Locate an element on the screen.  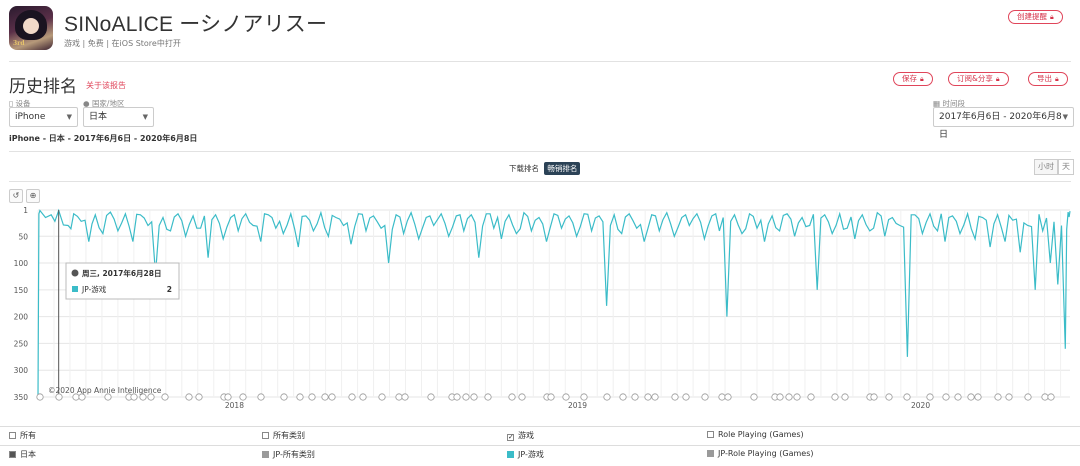
chart-tooltip: 周三, 2017年6月28日 JP-游戏 2 is located at coordinates (122, 281).